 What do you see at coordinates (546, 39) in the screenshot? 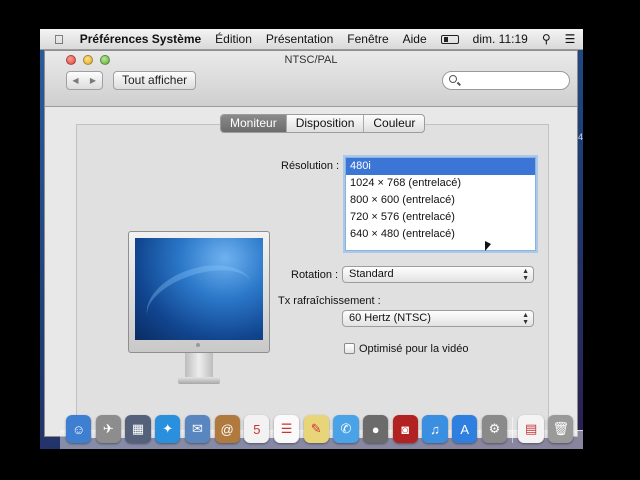
I see `spotlight-icon: ⚲` at bounding box center [546, 39].